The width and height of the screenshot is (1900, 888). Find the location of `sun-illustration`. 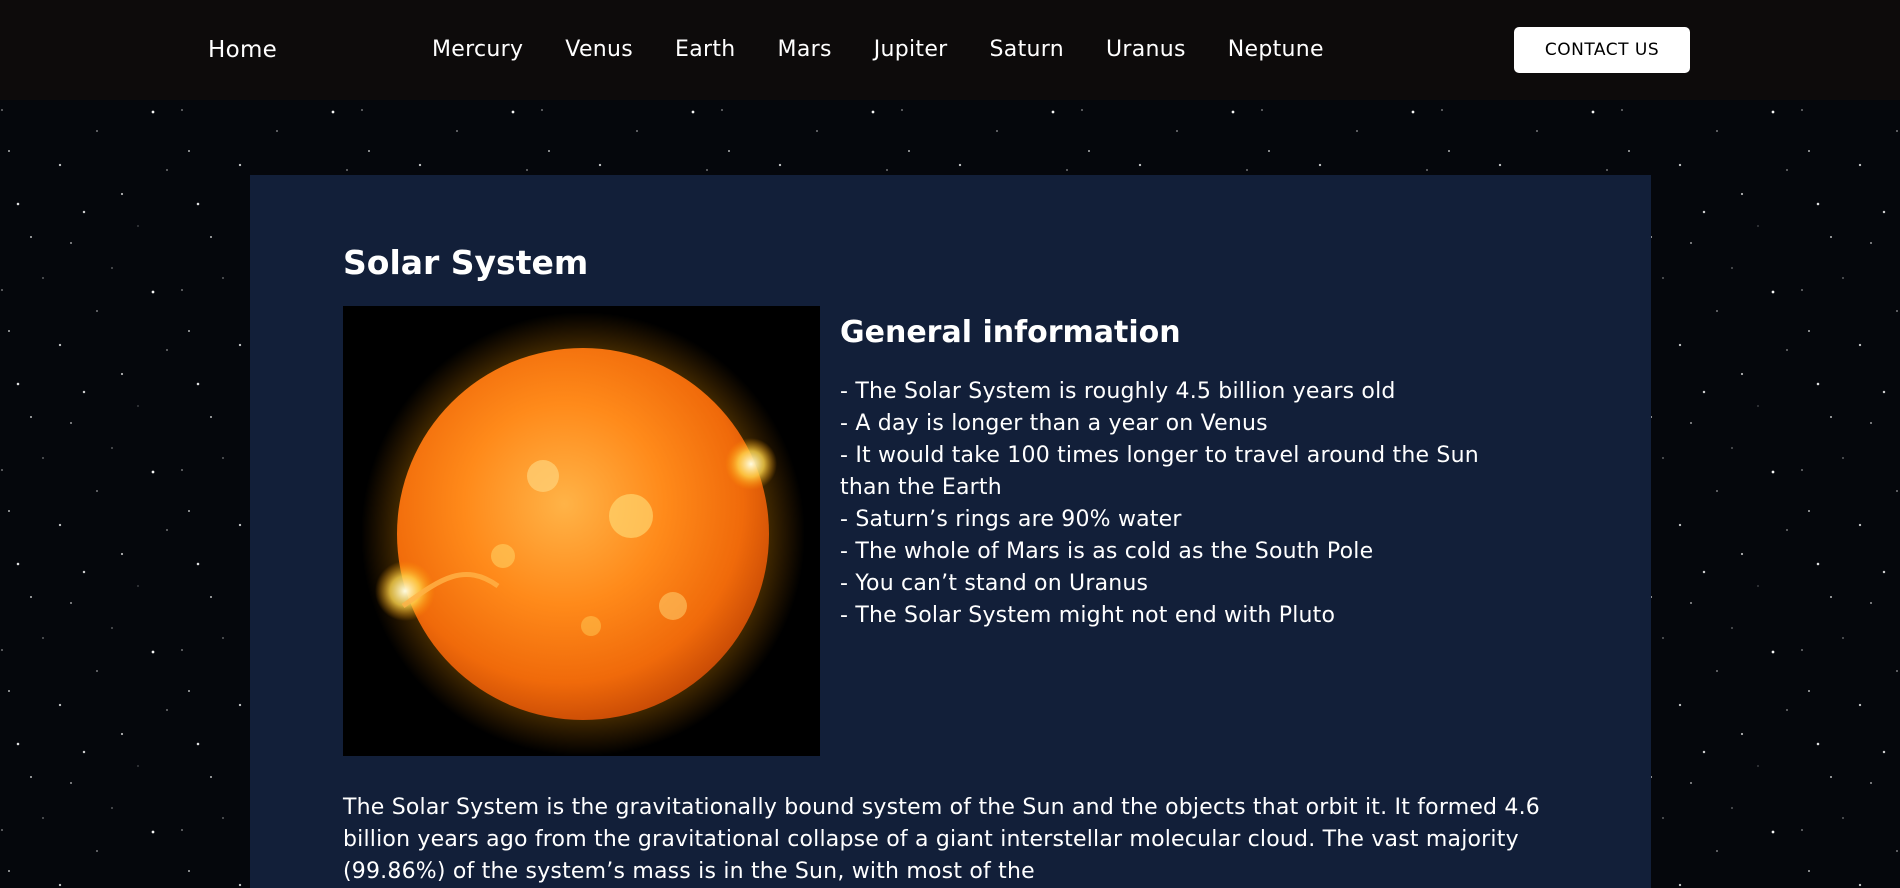

sun-illustration is located at coordinates (581, 531).